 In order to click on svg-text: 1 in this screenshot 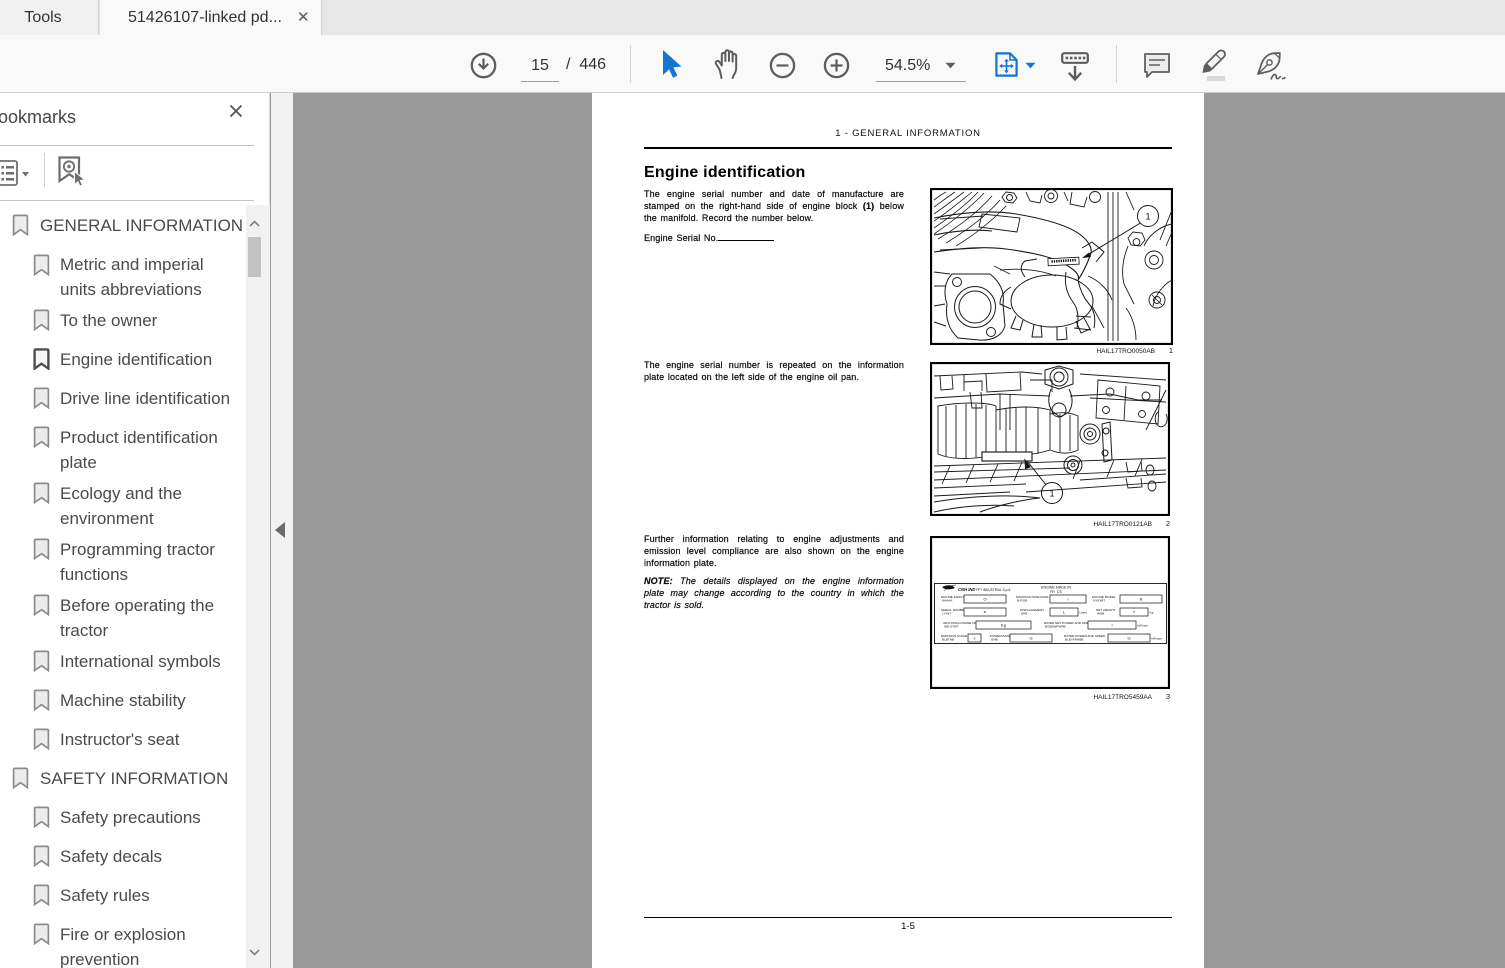, I will do `click(1147, 217)`.